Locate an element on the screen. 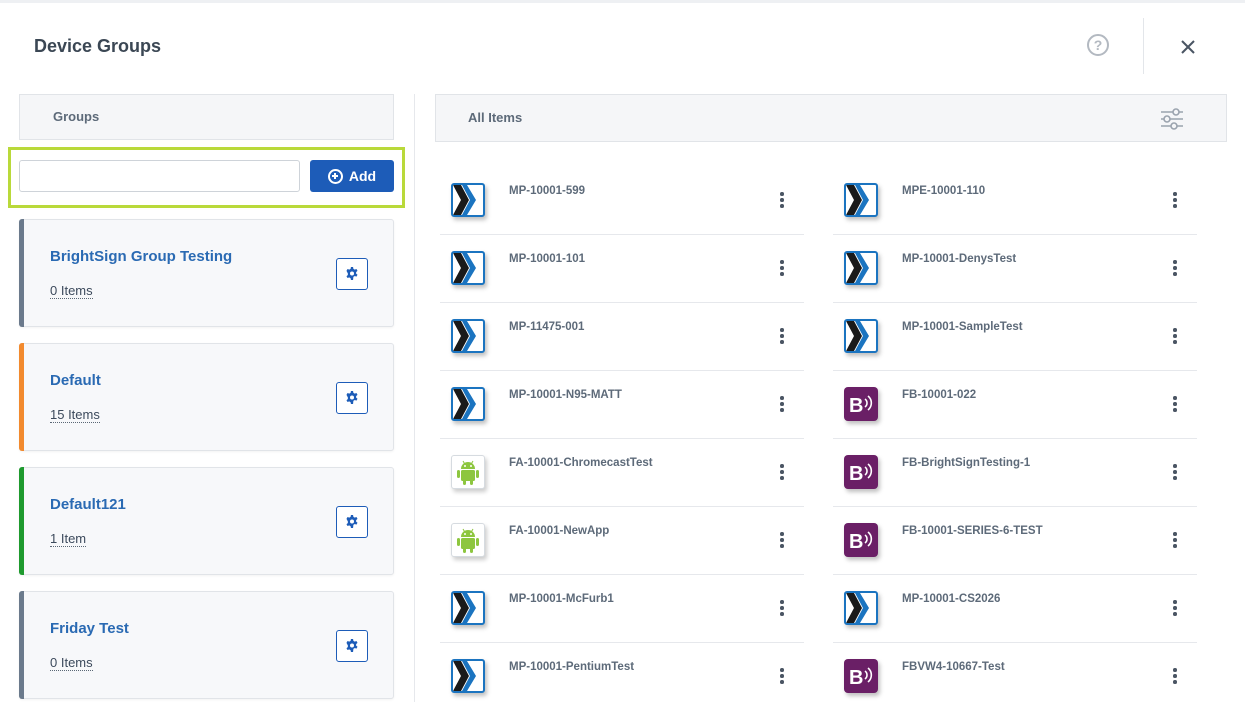  sliders-icon is located at coordinates (1172, 119).